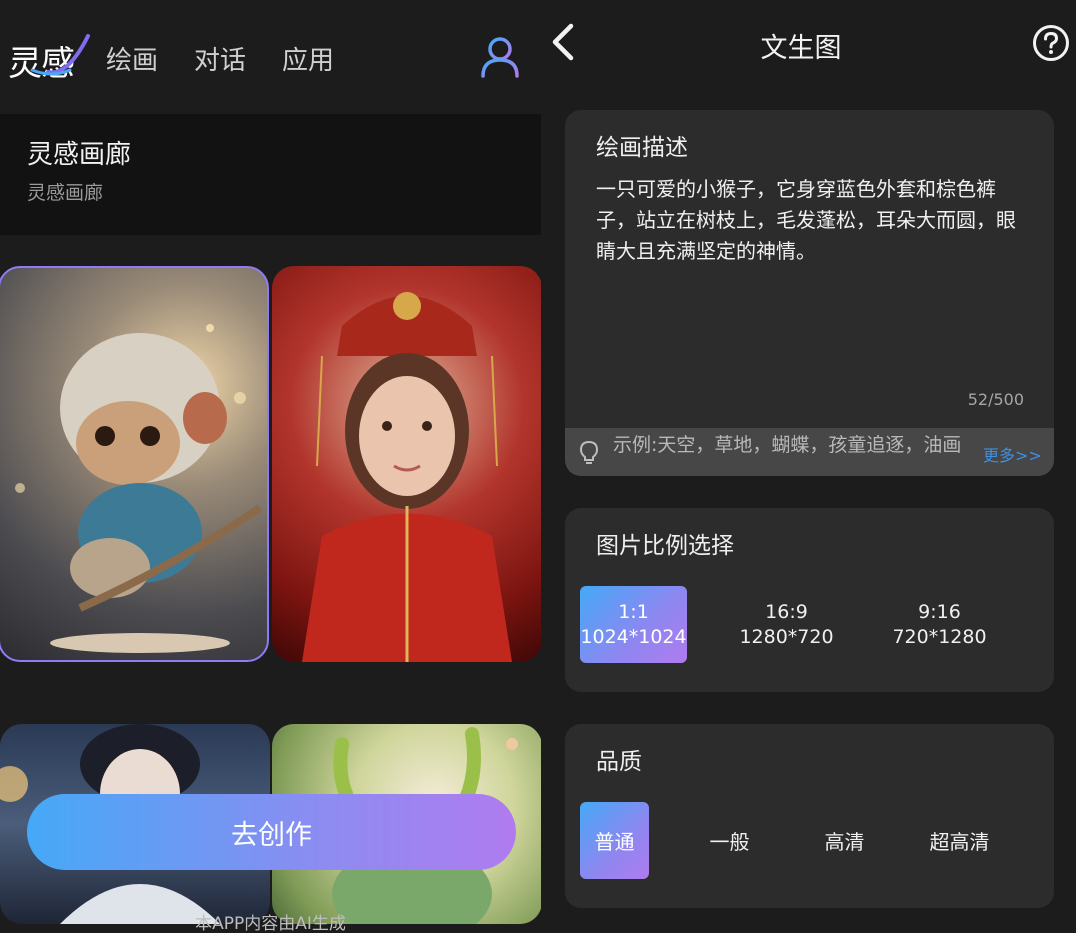 This screenshot has height=933, width=1076. Describe the element at coordinates (79, 155) in the screenshot. I see `gallery-title: 灵感画廊` at that location.